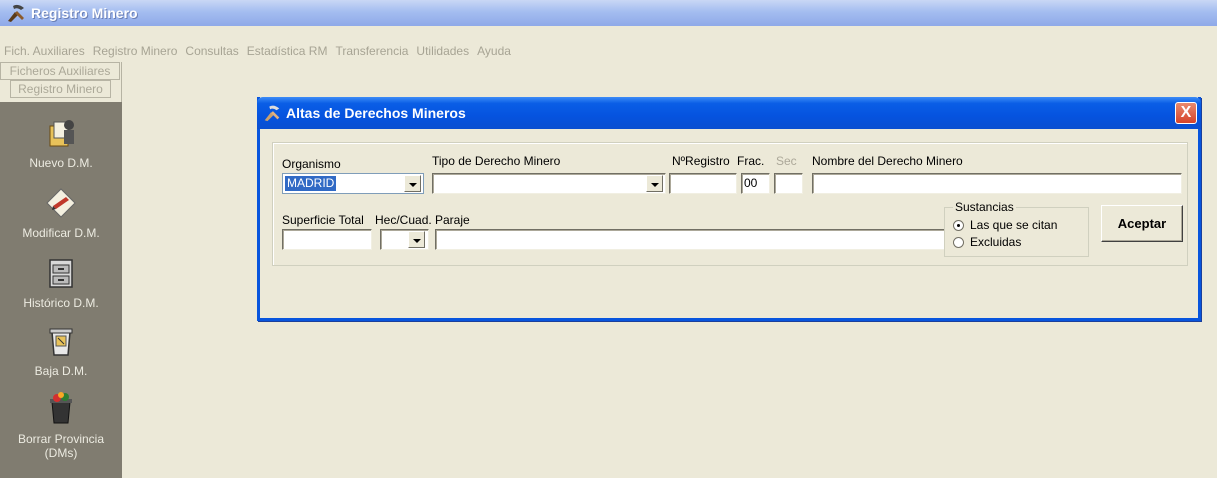 The height and width of the screenshot is (478, 1217). I want to click on sidebar-tool-borrar-provincia: Borrar Provincia (DMs), so click(61, 426).